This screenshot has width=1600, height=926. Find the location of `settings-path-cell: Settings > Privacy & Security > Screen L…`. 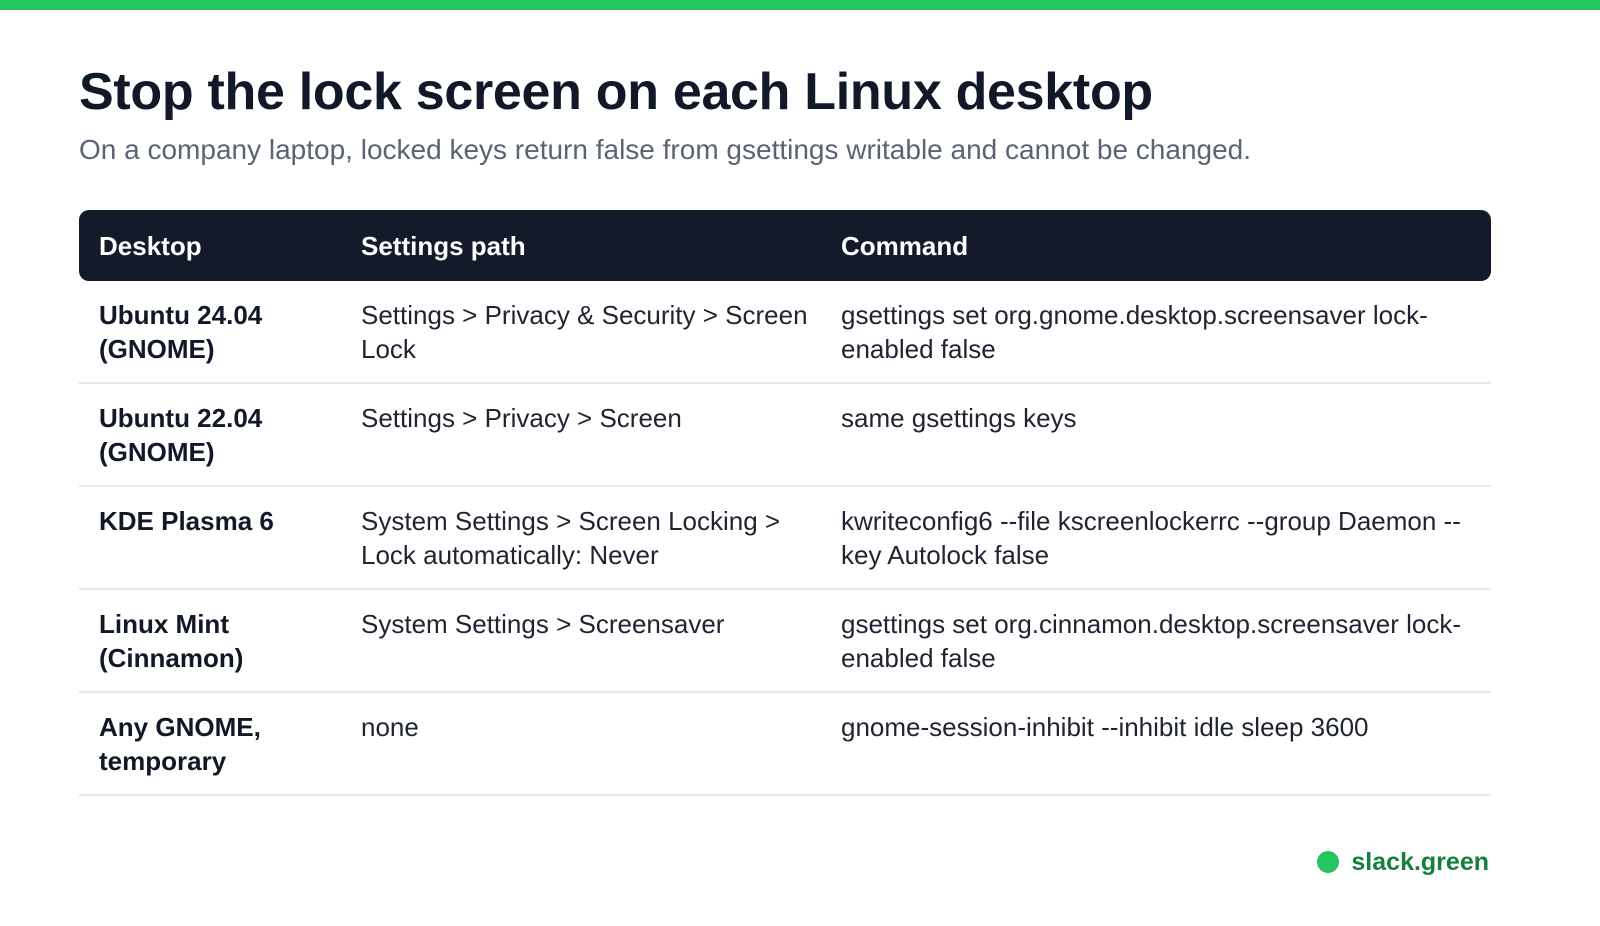

settings-path-cell: Settings > Privacy & Security > Screen L… is located at coordinates (584, 332).